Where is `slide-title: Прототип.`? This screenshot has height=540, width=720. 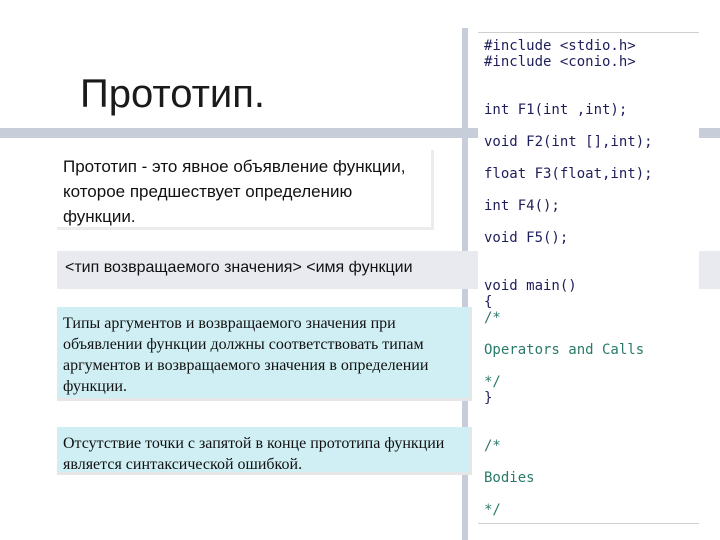 slide-title: Прототип. is located at coordinates (173, 94).